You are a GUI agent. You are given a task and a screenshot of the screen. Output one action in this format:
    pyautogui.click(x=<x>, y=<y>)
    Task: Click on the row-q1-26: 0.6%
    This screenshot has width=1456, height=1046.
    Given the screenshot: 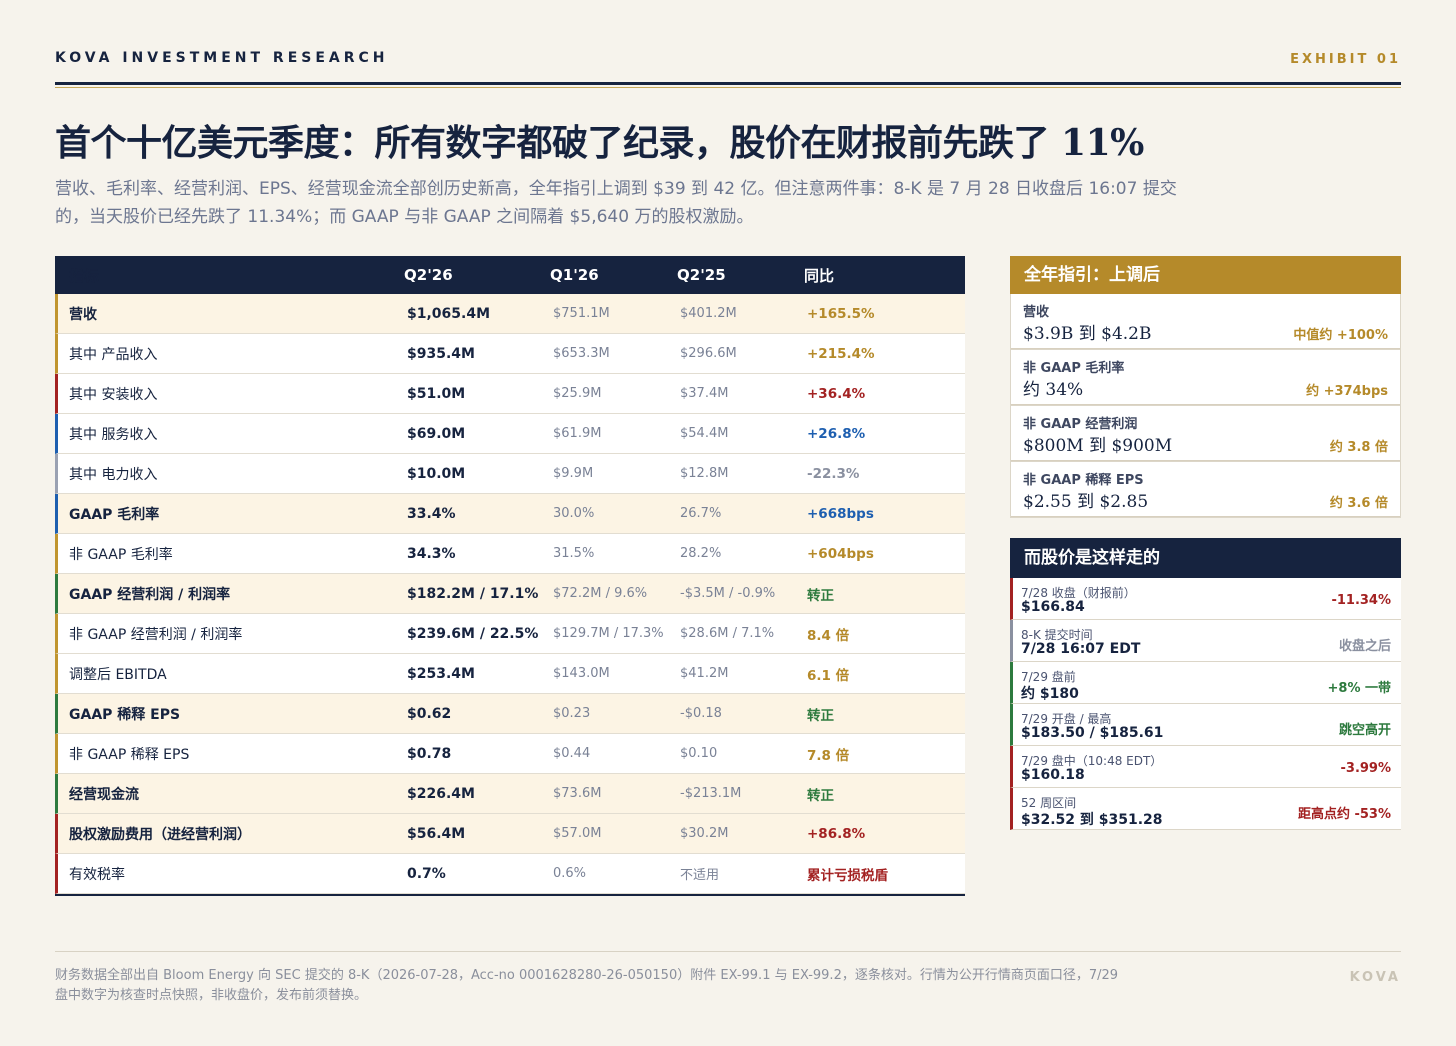 What is the action you would take?
    pyautogui.click(x=570, y=873)
    